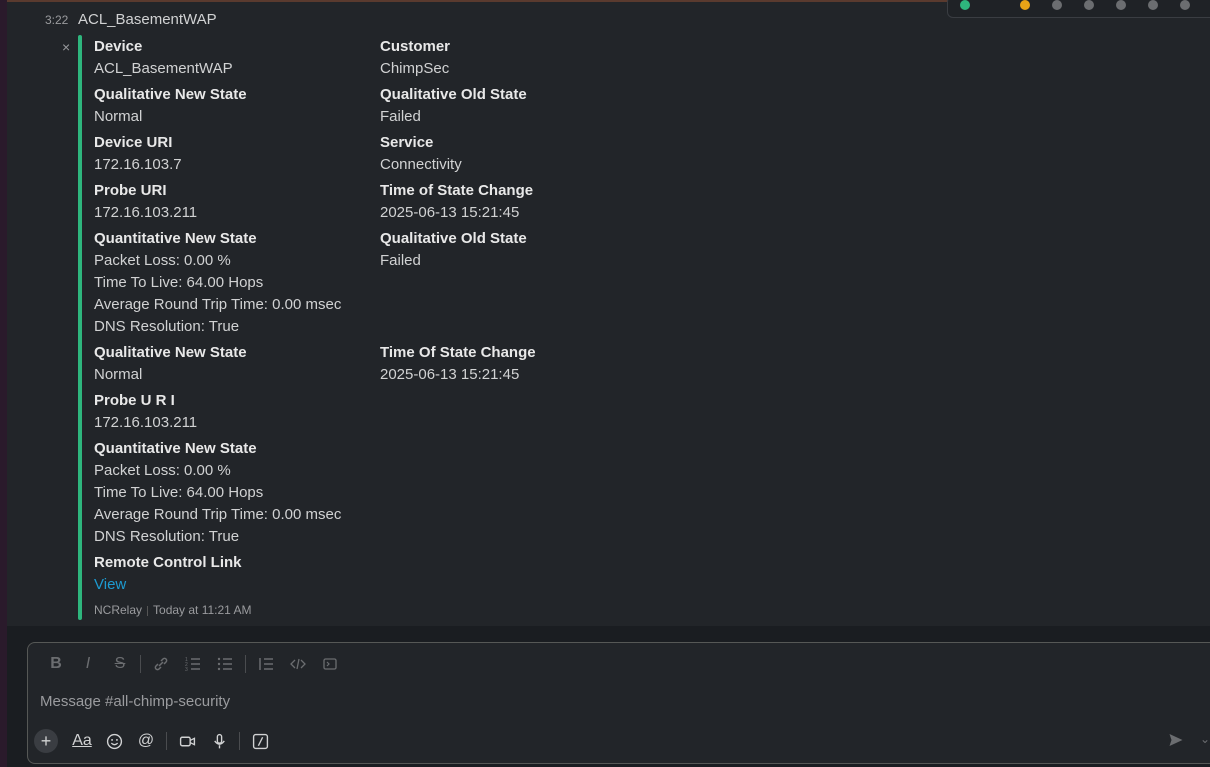  Describe the element at coordinates (138, 164) in the screenshot. I see `field-value: 172.16.103.7` at that location.